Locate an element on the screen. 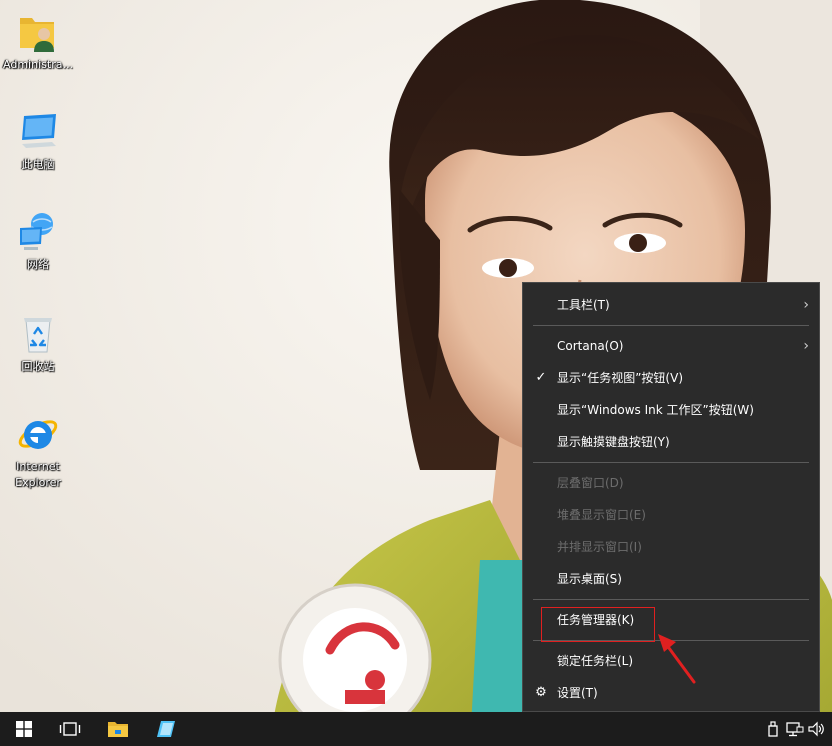  desktop-icon-internet-explorer: Internet Explorer is located at coordinates (38, 451).